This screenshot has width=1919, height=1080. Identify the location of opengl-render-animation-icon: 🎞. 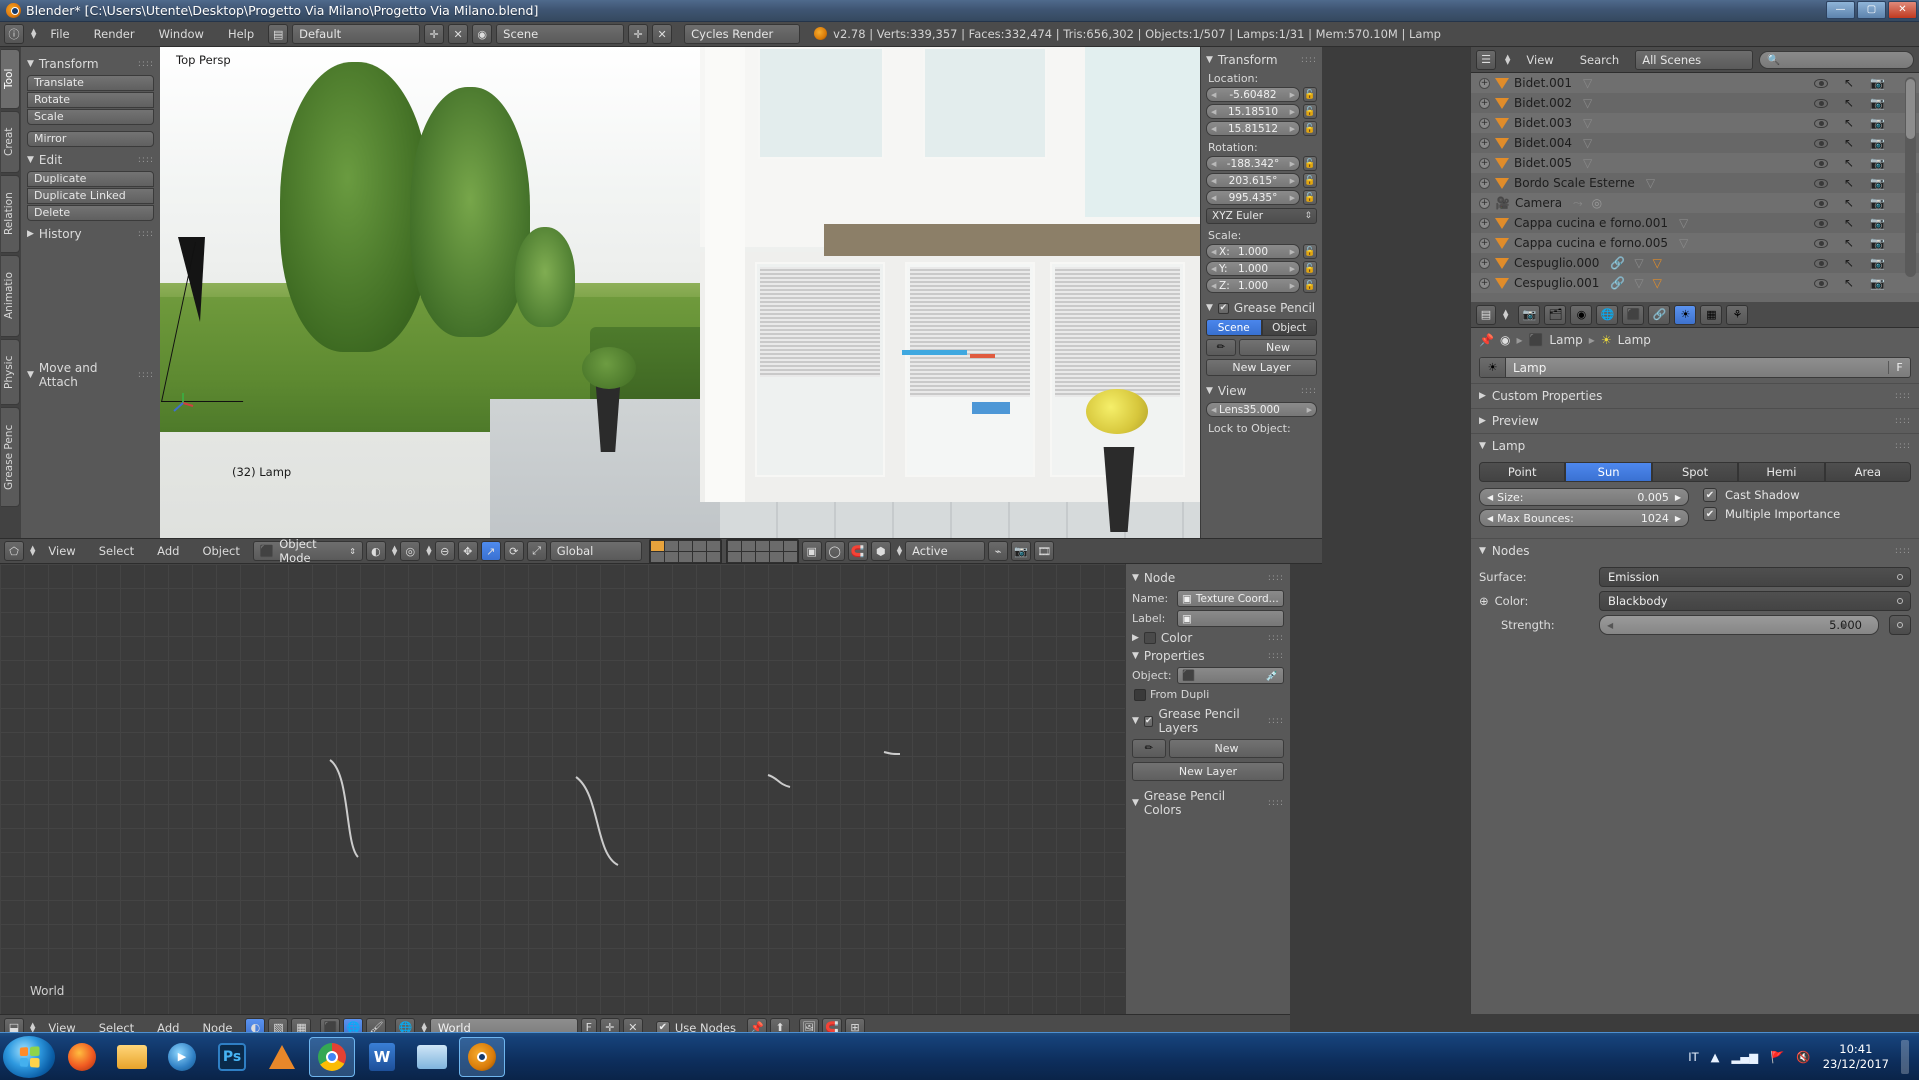
(1044, 551).